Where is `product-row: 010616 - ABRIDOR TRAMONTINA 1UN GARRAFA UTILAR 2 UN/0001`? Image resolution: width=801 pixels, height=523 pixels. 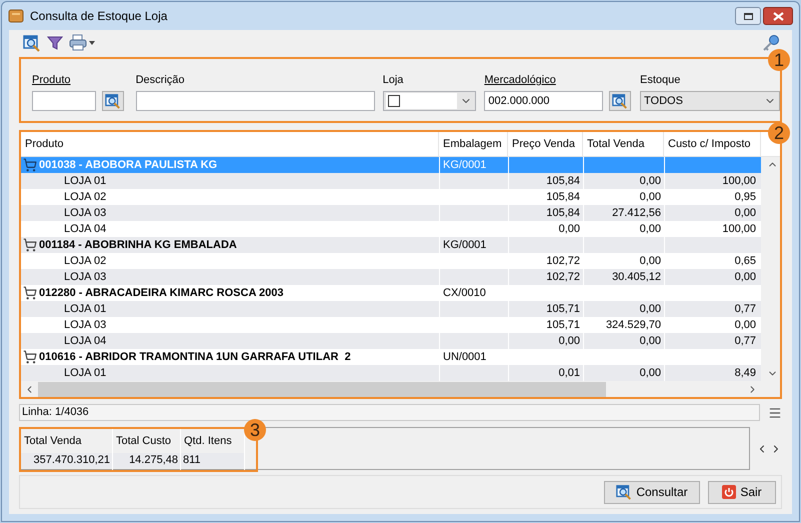 product-row: 010616 - ABRIDOR TRAMONTINA 1UN GARRAFA UTILAR 2 UN/0001 is located at coordinates (391, 357).